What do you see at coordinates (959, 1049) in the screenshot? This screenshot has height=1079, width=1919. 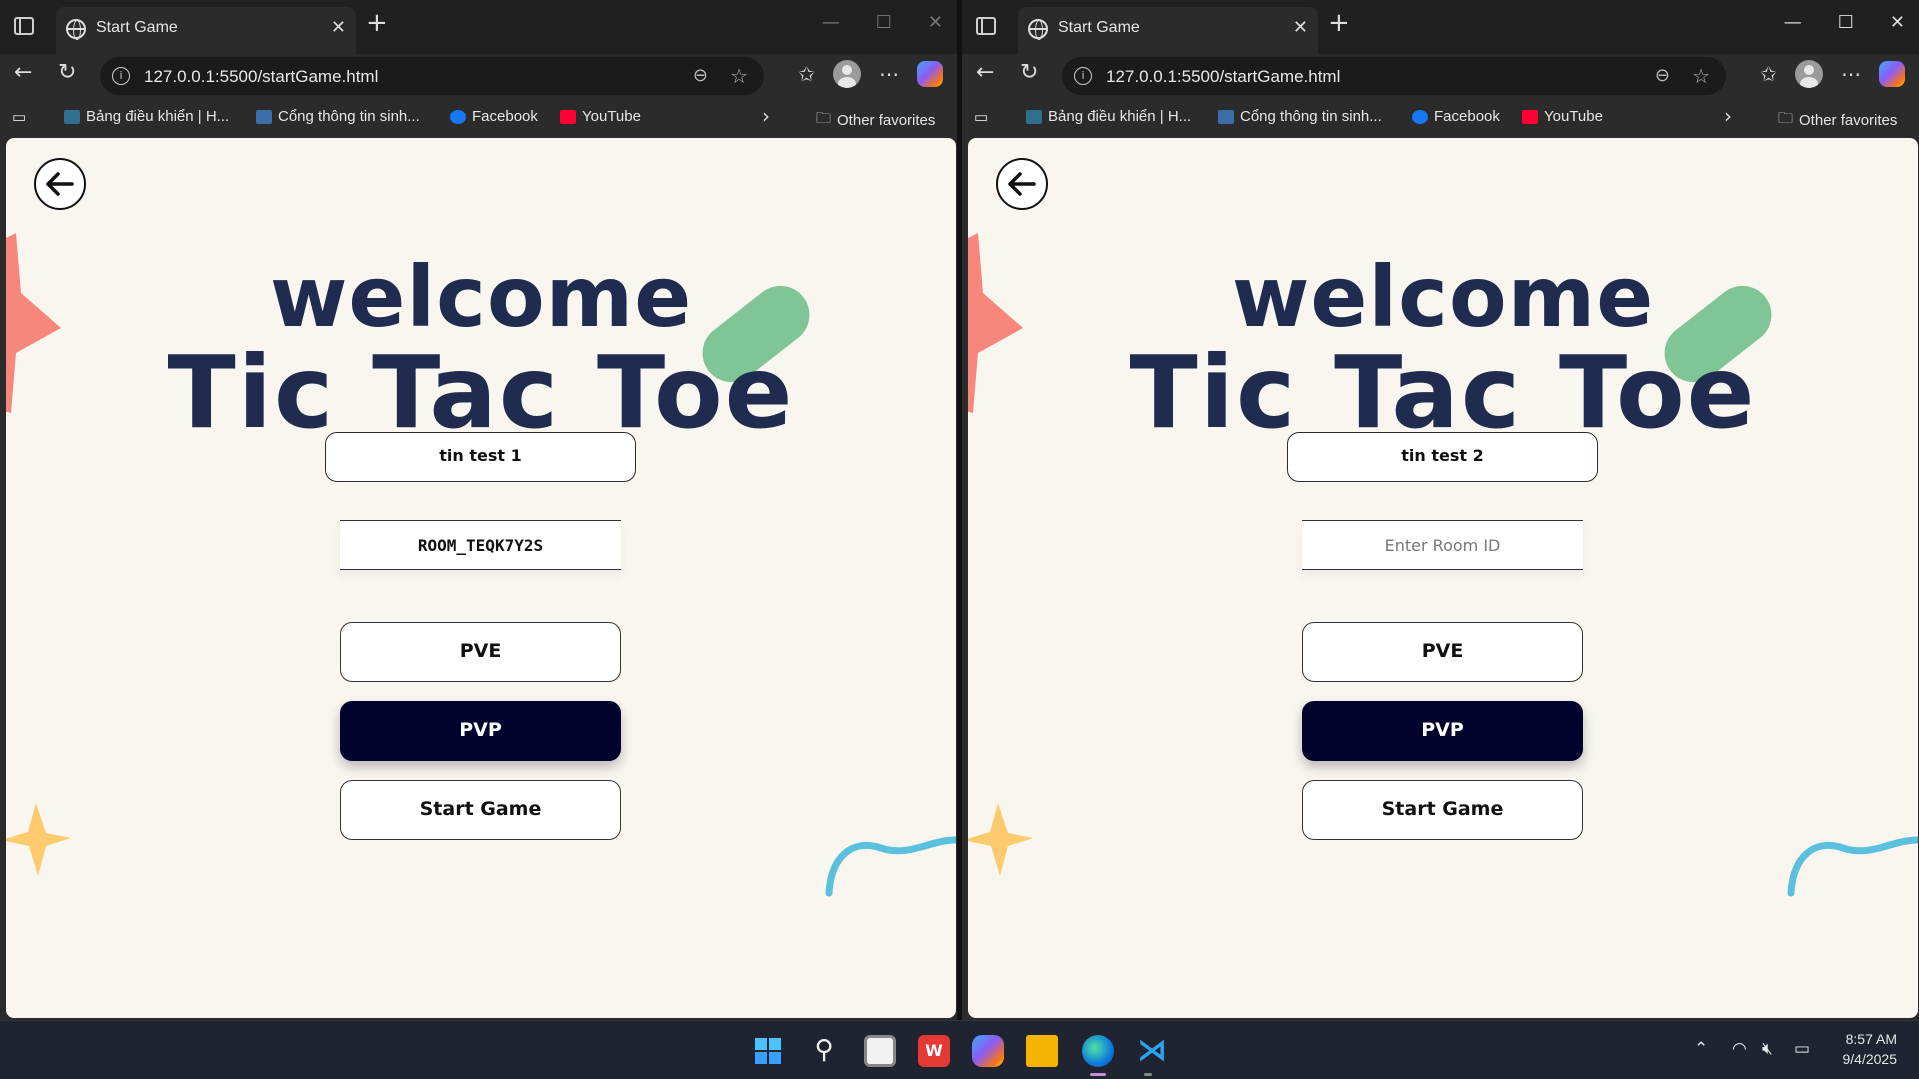 I see `windows-taskbar: ⚲ W ⋊ ⌃ ◠ 🔇︎ ▭ 8:57 AM 9/4/2025` at bounding box center [959, 1049].